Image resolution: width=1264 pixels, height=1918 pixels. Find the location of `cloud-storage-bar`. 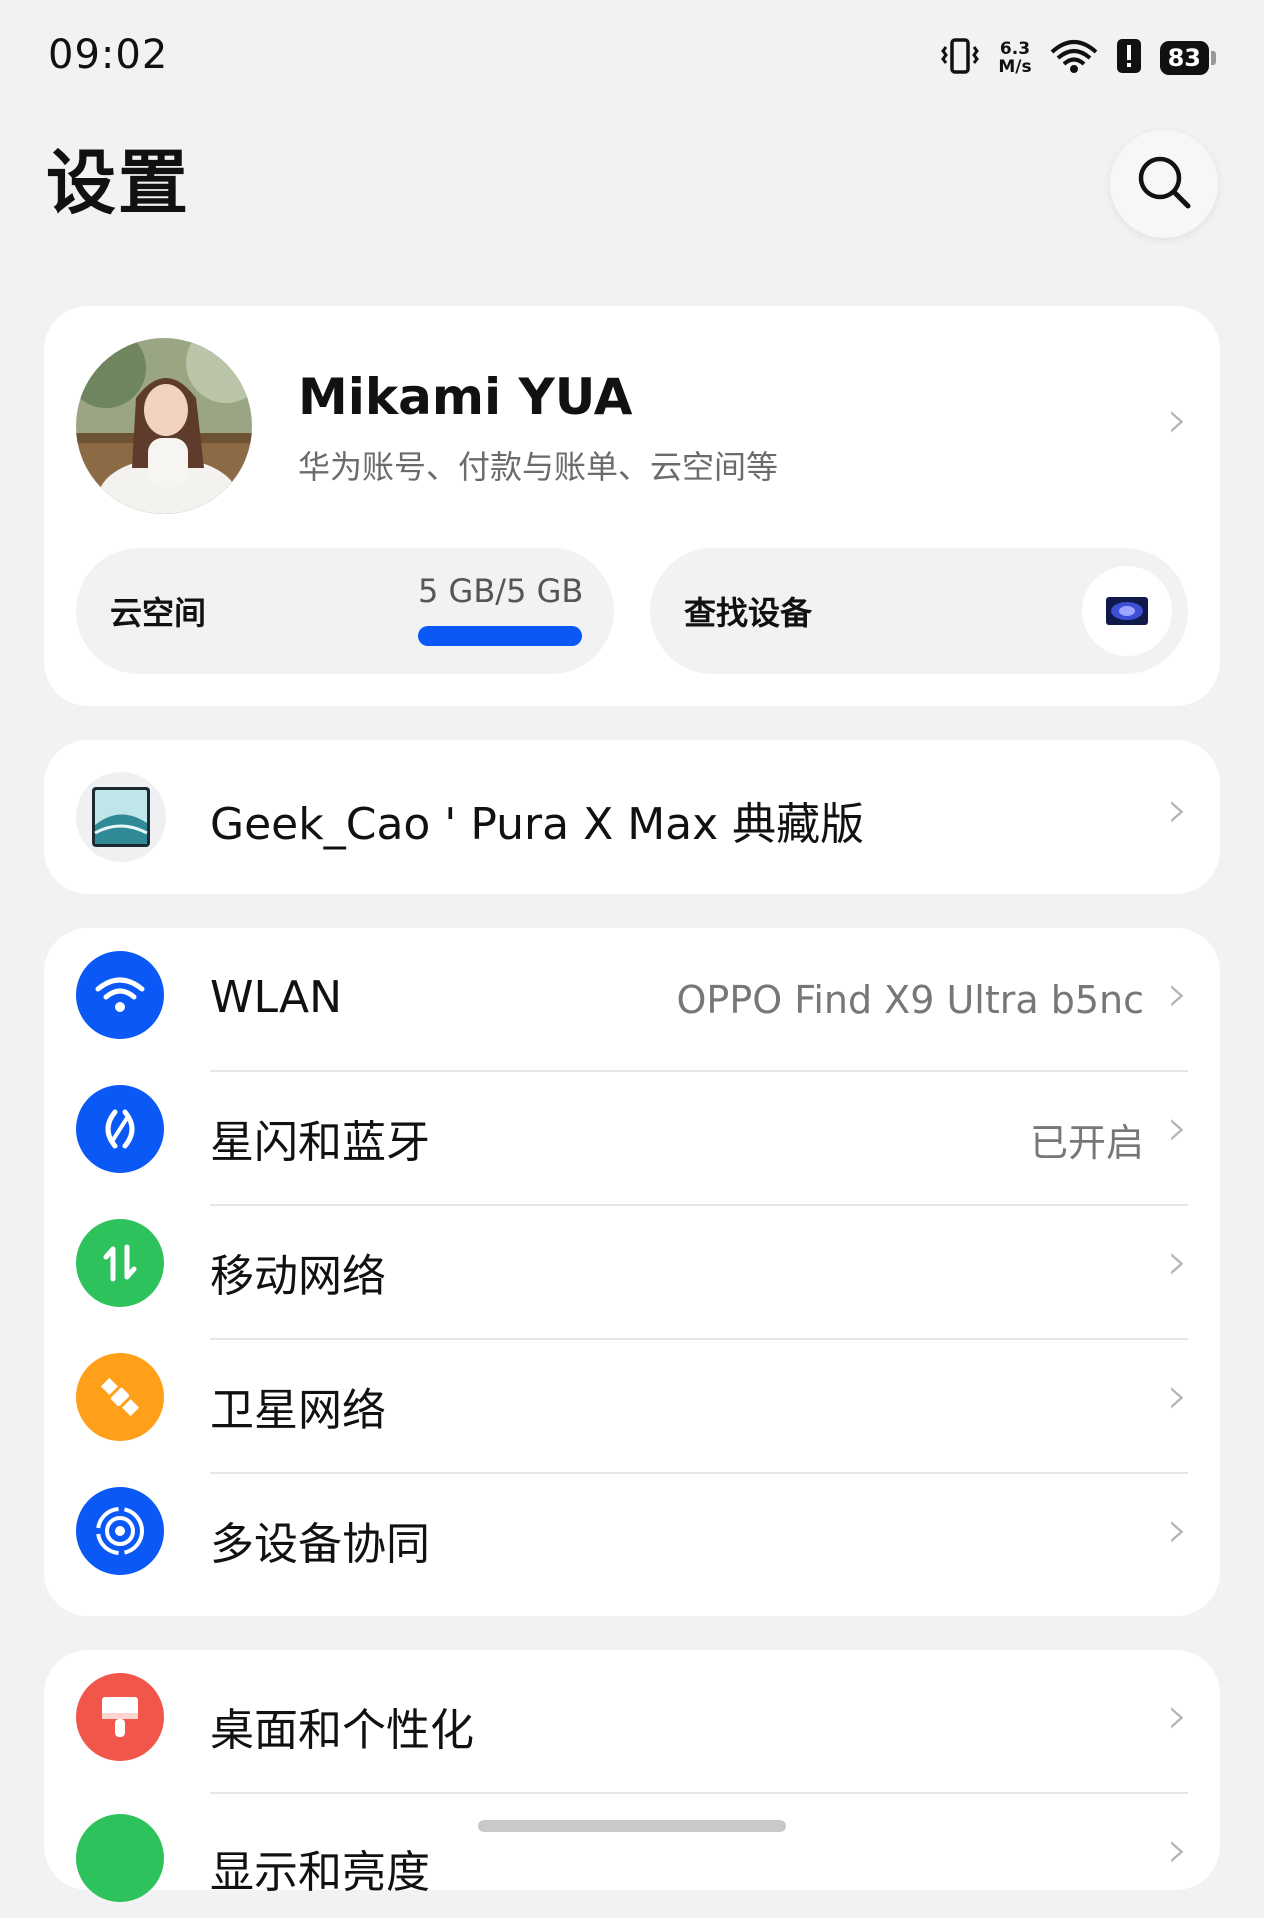

cloud-storage-bar is located at coordinates (500, 636).